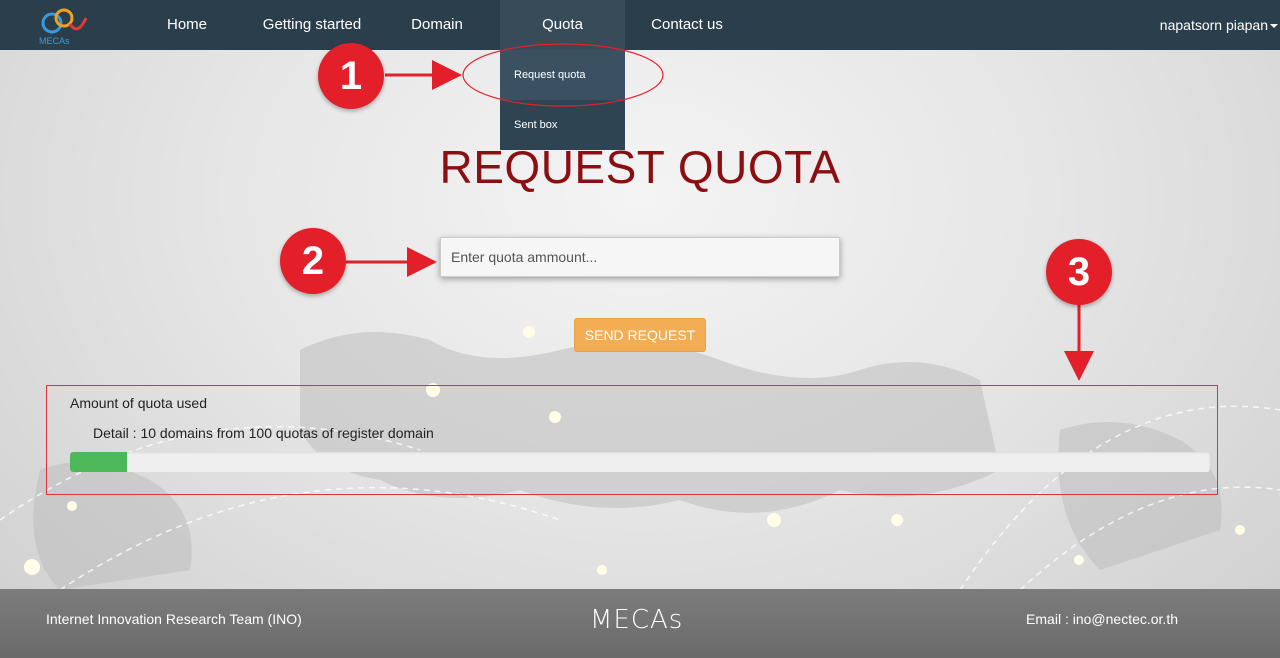 The image size is (1280, 658). Describe the element at coordinates (1102, 619) in the screenshot. I see `footer-email: Email : ino@nectec.or.th` at that location.